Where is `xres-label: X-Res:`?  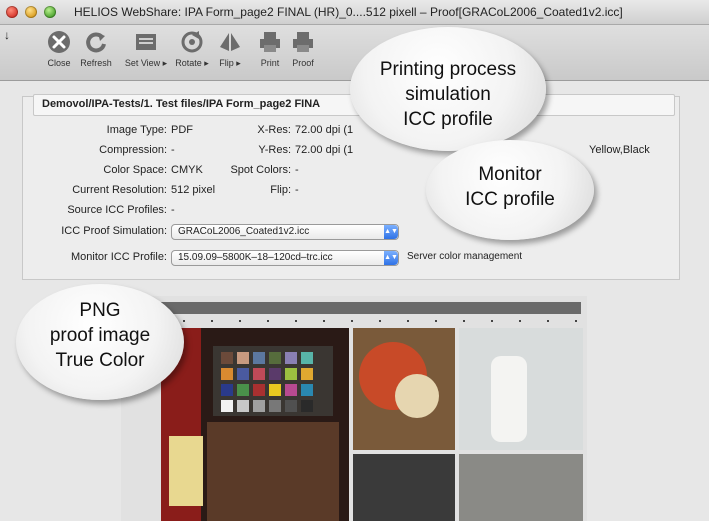 xres-label: X-Res: is located at coordinates (274, 130).